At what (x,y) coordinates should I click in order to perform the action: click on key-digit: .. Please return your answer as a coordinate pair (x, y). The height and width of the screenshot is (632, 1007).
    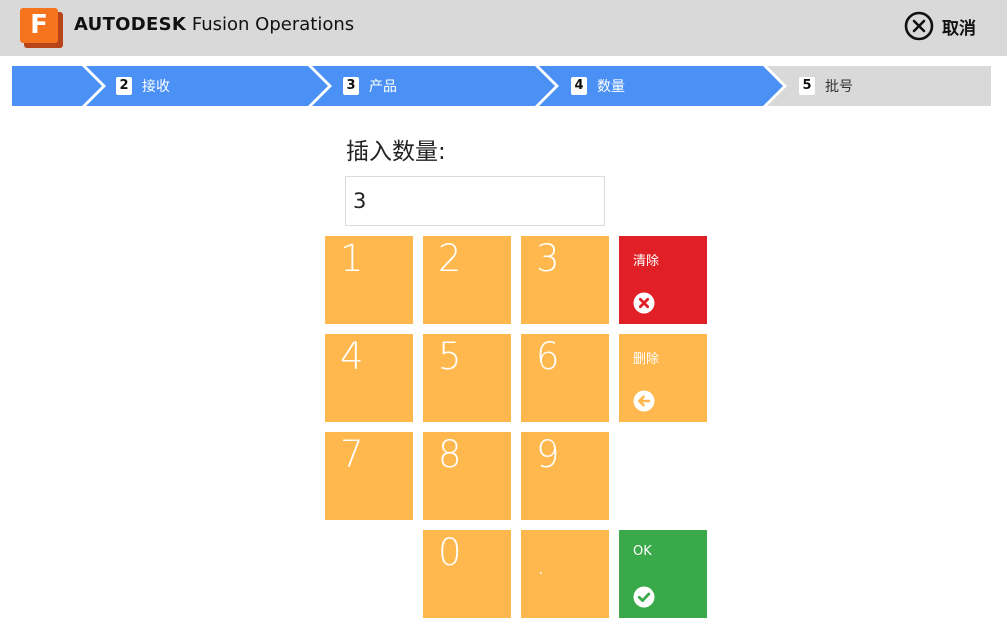
    Looking at the image, I should click on (541, 564).